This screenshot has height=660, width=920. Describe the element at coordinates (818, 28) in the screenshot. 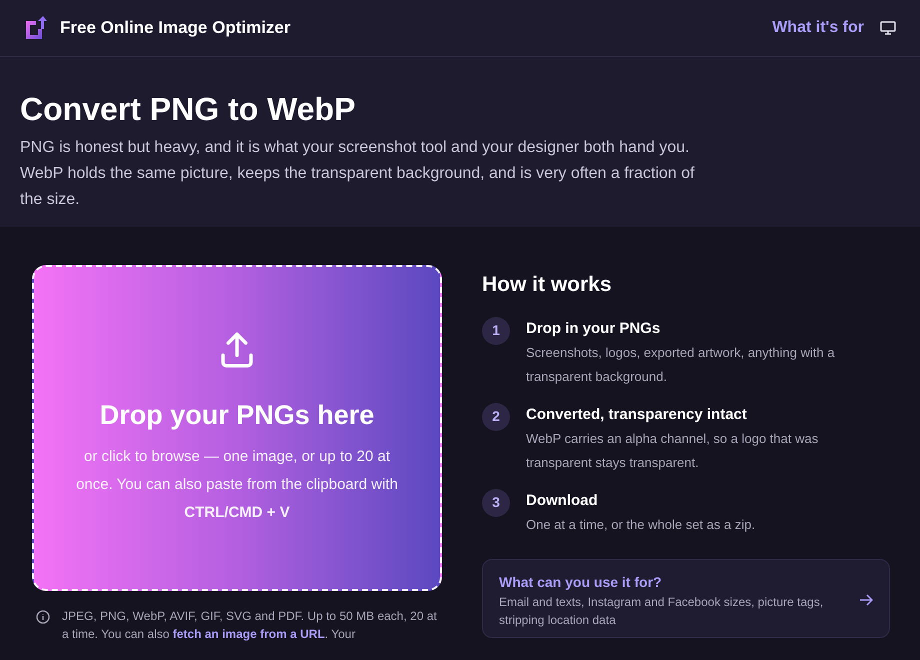

I see `nav-link: What it's for` at that location.